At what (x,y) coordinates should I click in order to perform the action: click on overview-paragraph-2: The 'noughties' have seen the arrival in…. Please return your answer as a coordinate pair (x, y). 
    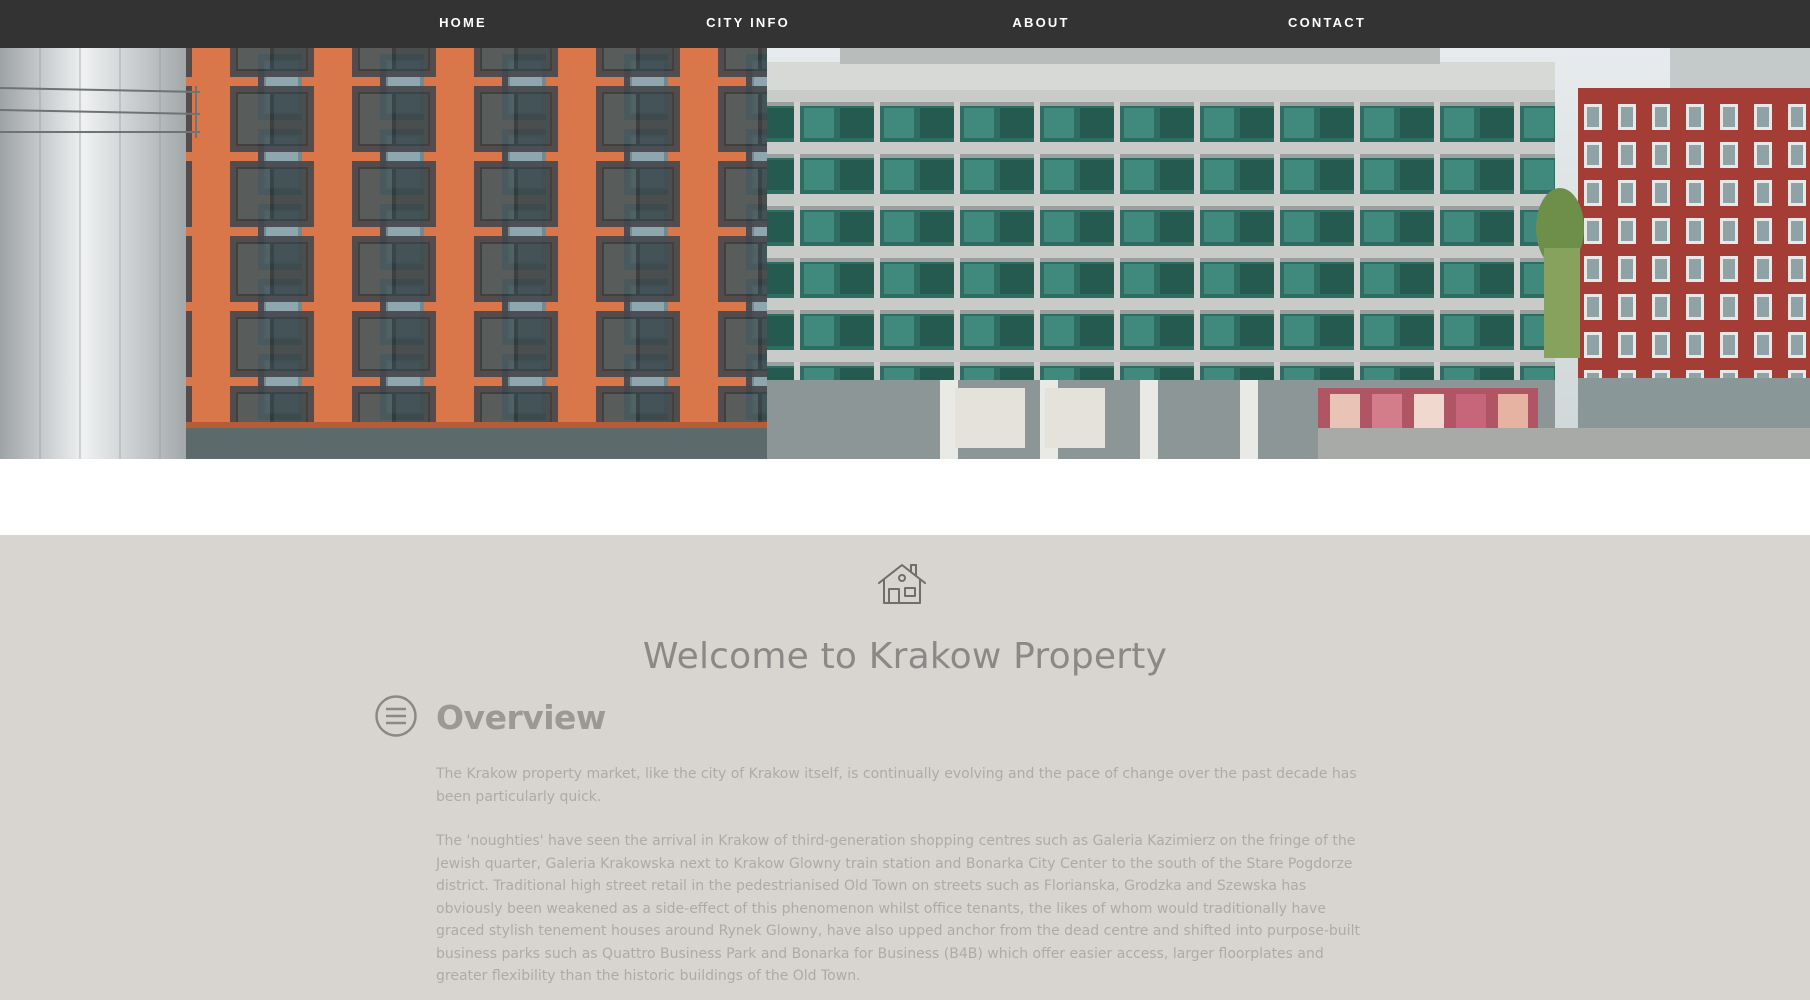
    Looking at the image, I should click on (898, 908).